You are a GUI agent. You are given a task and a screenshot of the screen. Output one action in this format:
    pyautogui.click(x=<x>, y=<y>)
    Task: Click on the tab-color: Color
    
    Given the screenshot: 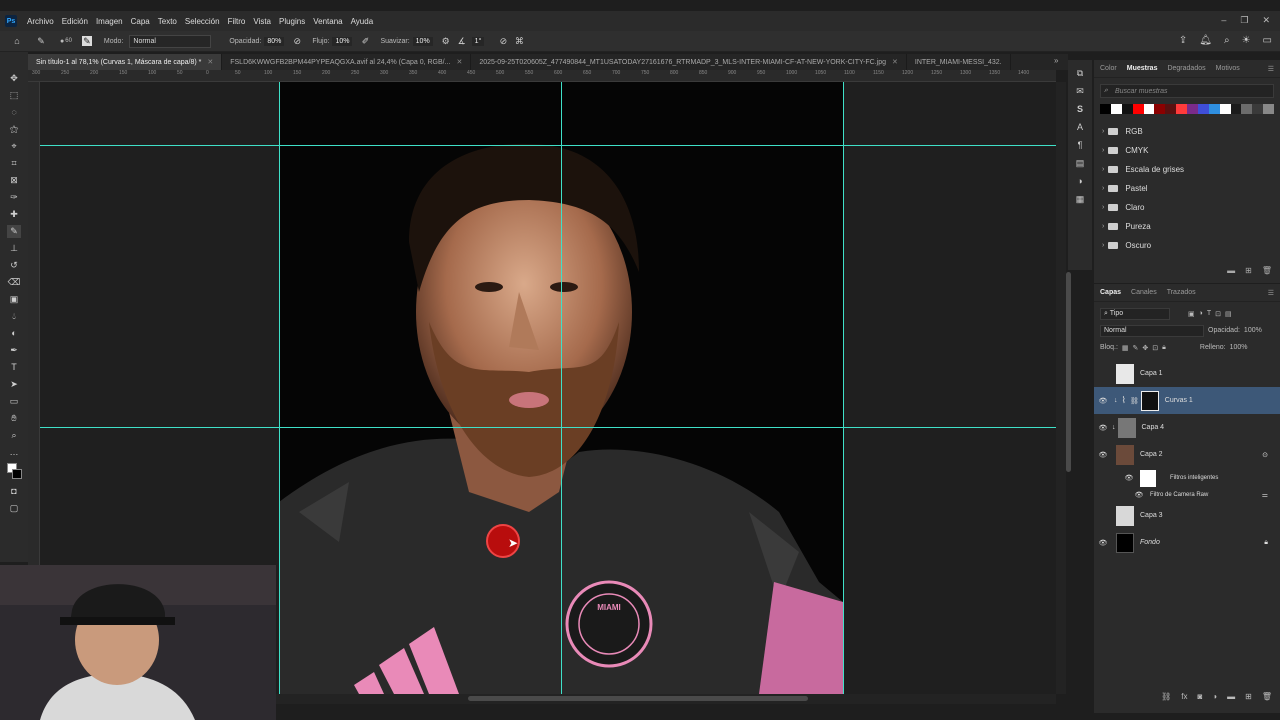 What is the action you would take?
    pyautogui.click(x=1108, y=68)
    